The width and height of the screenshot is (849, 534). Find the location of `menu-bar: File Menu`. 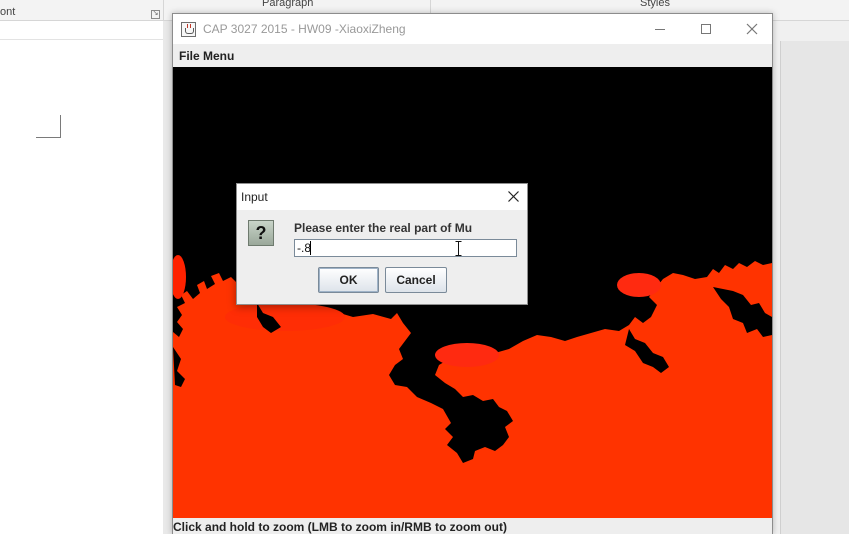

menu-bar: File Menu is located at coordinates (472, 55).